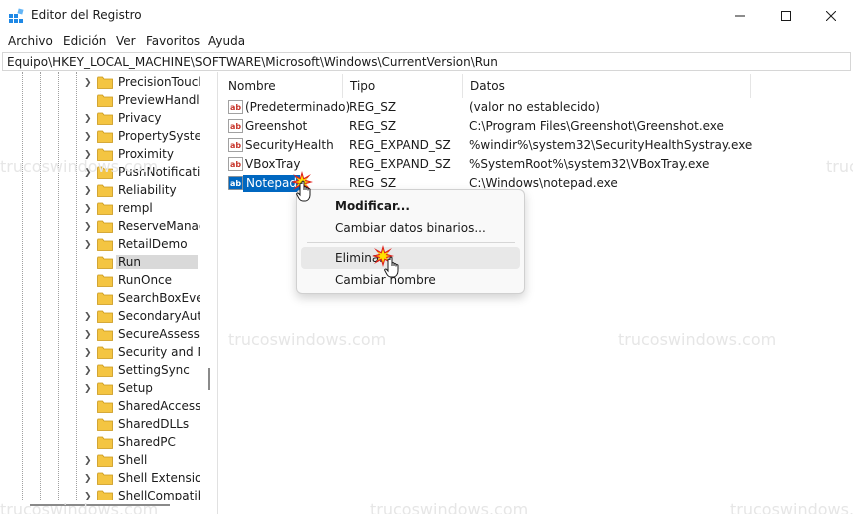 Image resolution: width=853 pixels, height=514 pixels. Describe the element at coordinates (135, 208) in the screenshot. I see `tree-item-label: rempl` at that location.